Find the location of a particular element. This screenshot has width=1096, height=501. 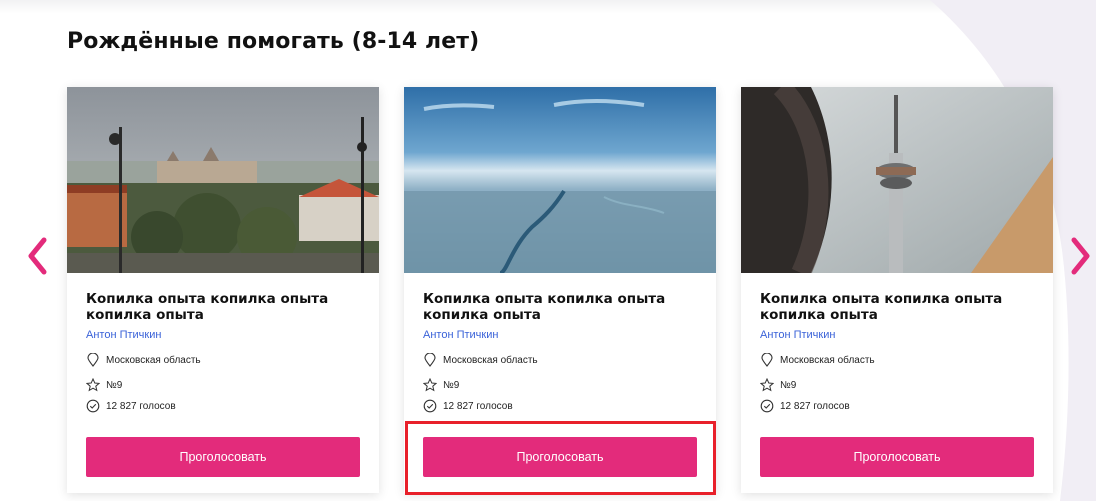

top-band is located at coordinates (548, 7).